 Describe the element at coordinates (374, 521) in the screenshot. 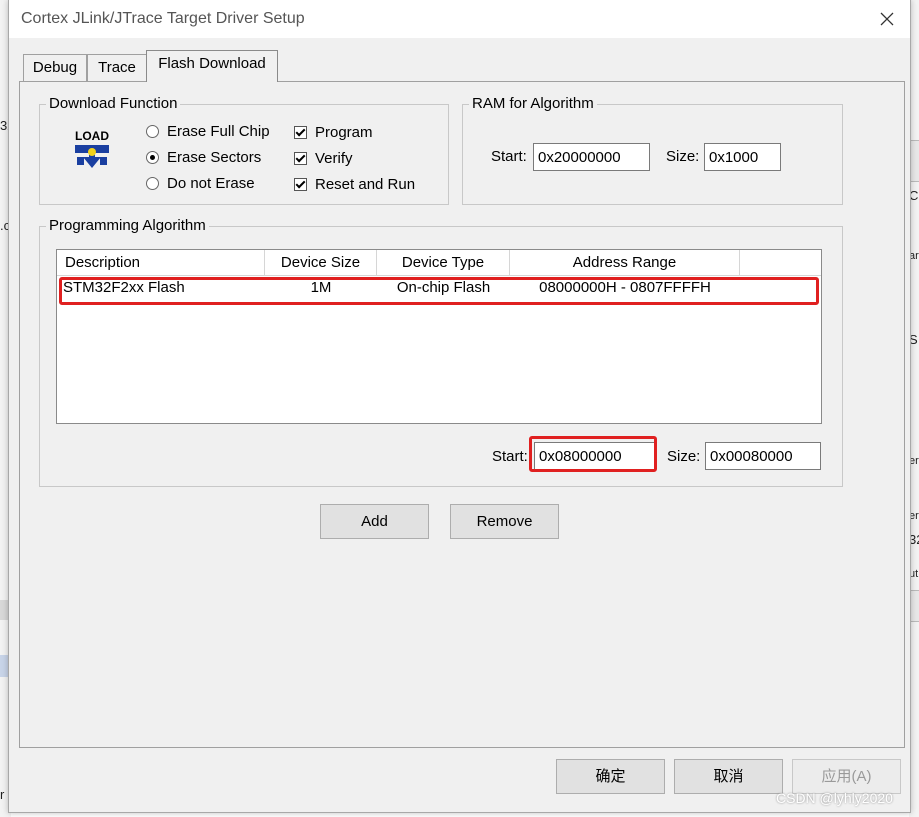

I see `add-button: Add` at that location.